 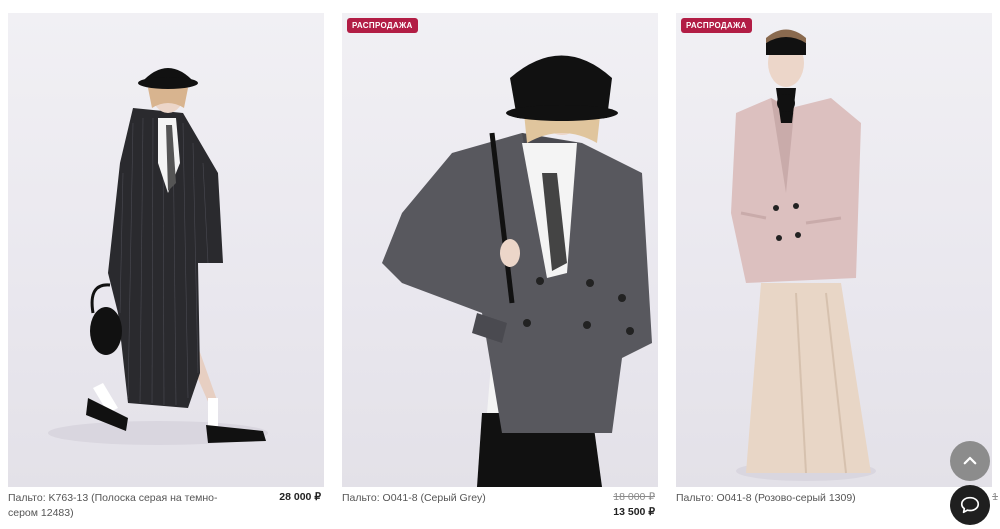 What do you see at coordinates (634, 497) in the screenshot?
I see `product-old-price: 18 000 ₽` at bounding box center [634, 497].